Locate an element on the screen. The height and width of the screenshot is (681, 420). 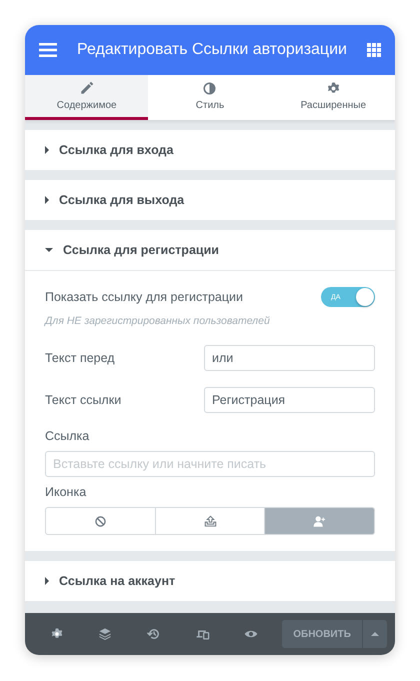
tab: Содержимое is located at coordinates (86, 97).